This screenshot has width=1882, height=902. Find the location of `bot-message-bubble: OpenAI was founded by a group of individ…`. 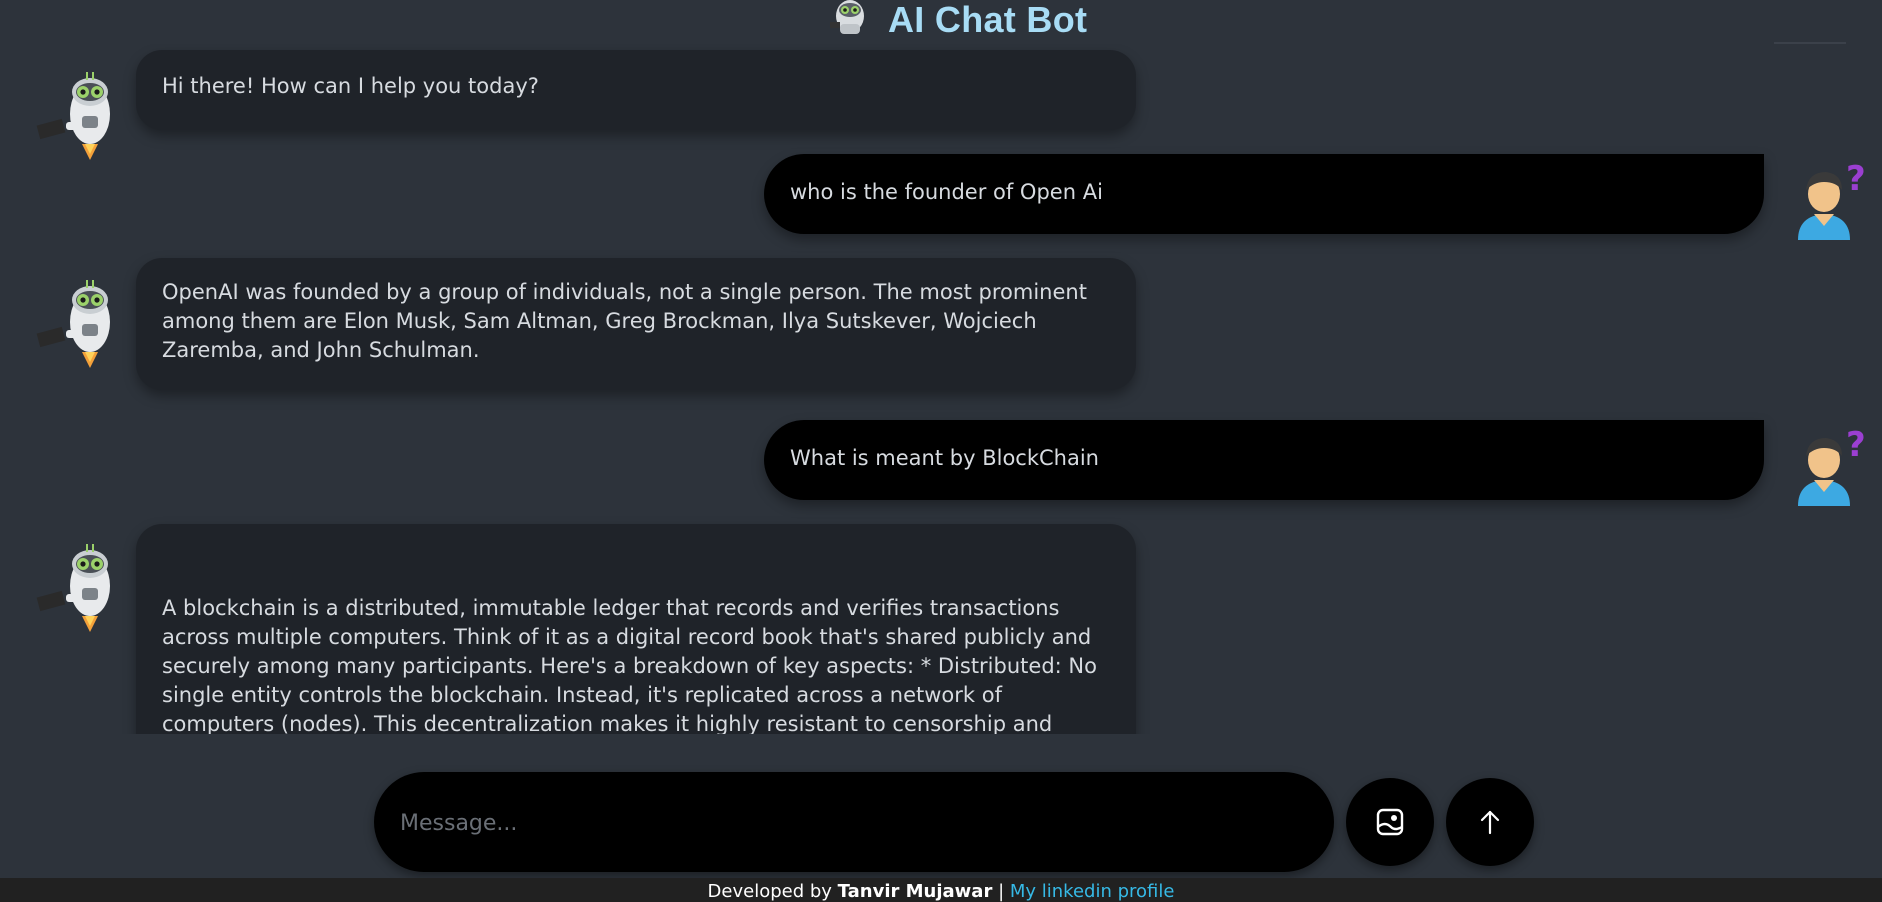

bot-message-bubble: OpenAI was founded by a group of individ… is located at coordinates (636, 324).